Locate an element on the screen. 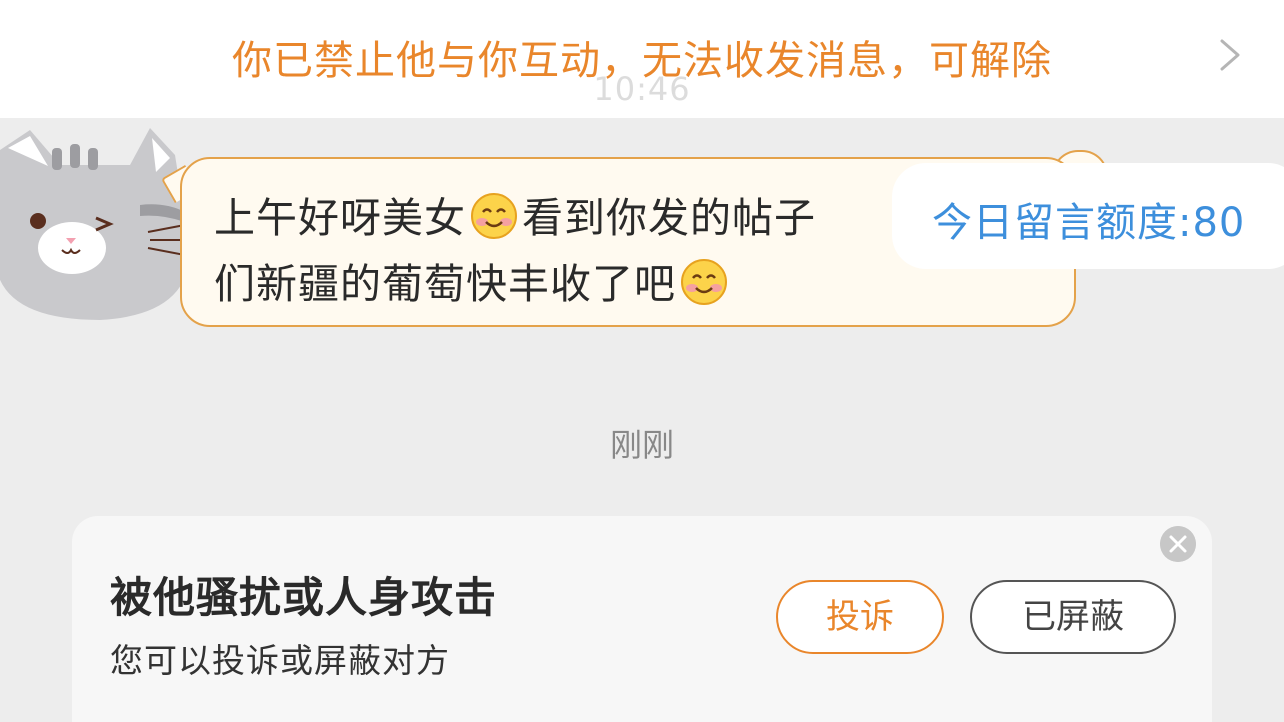 The image size is (1284, 722). message-timestamp: 刚刚 is located at coordinates (641, 445).